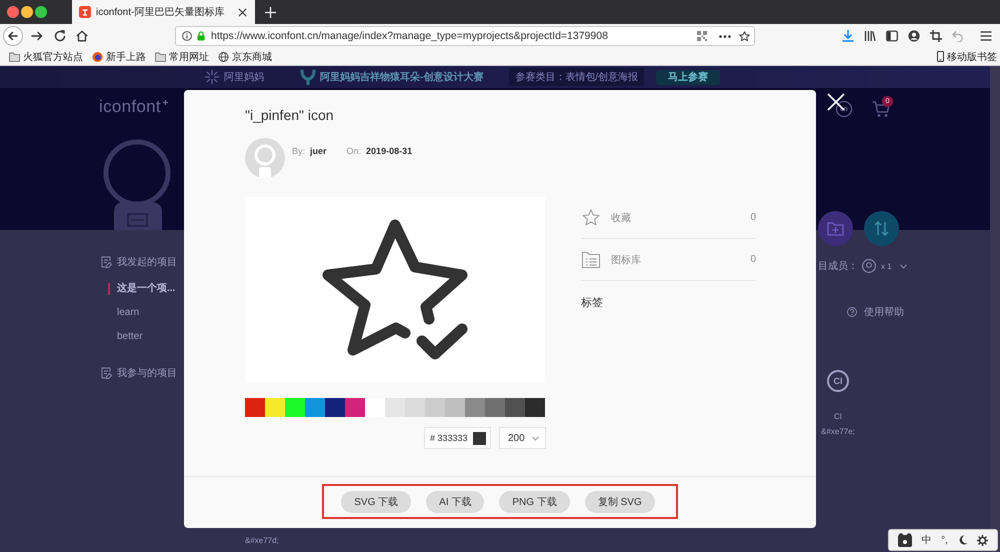  I want to click on back-icon, so click(13, 36).